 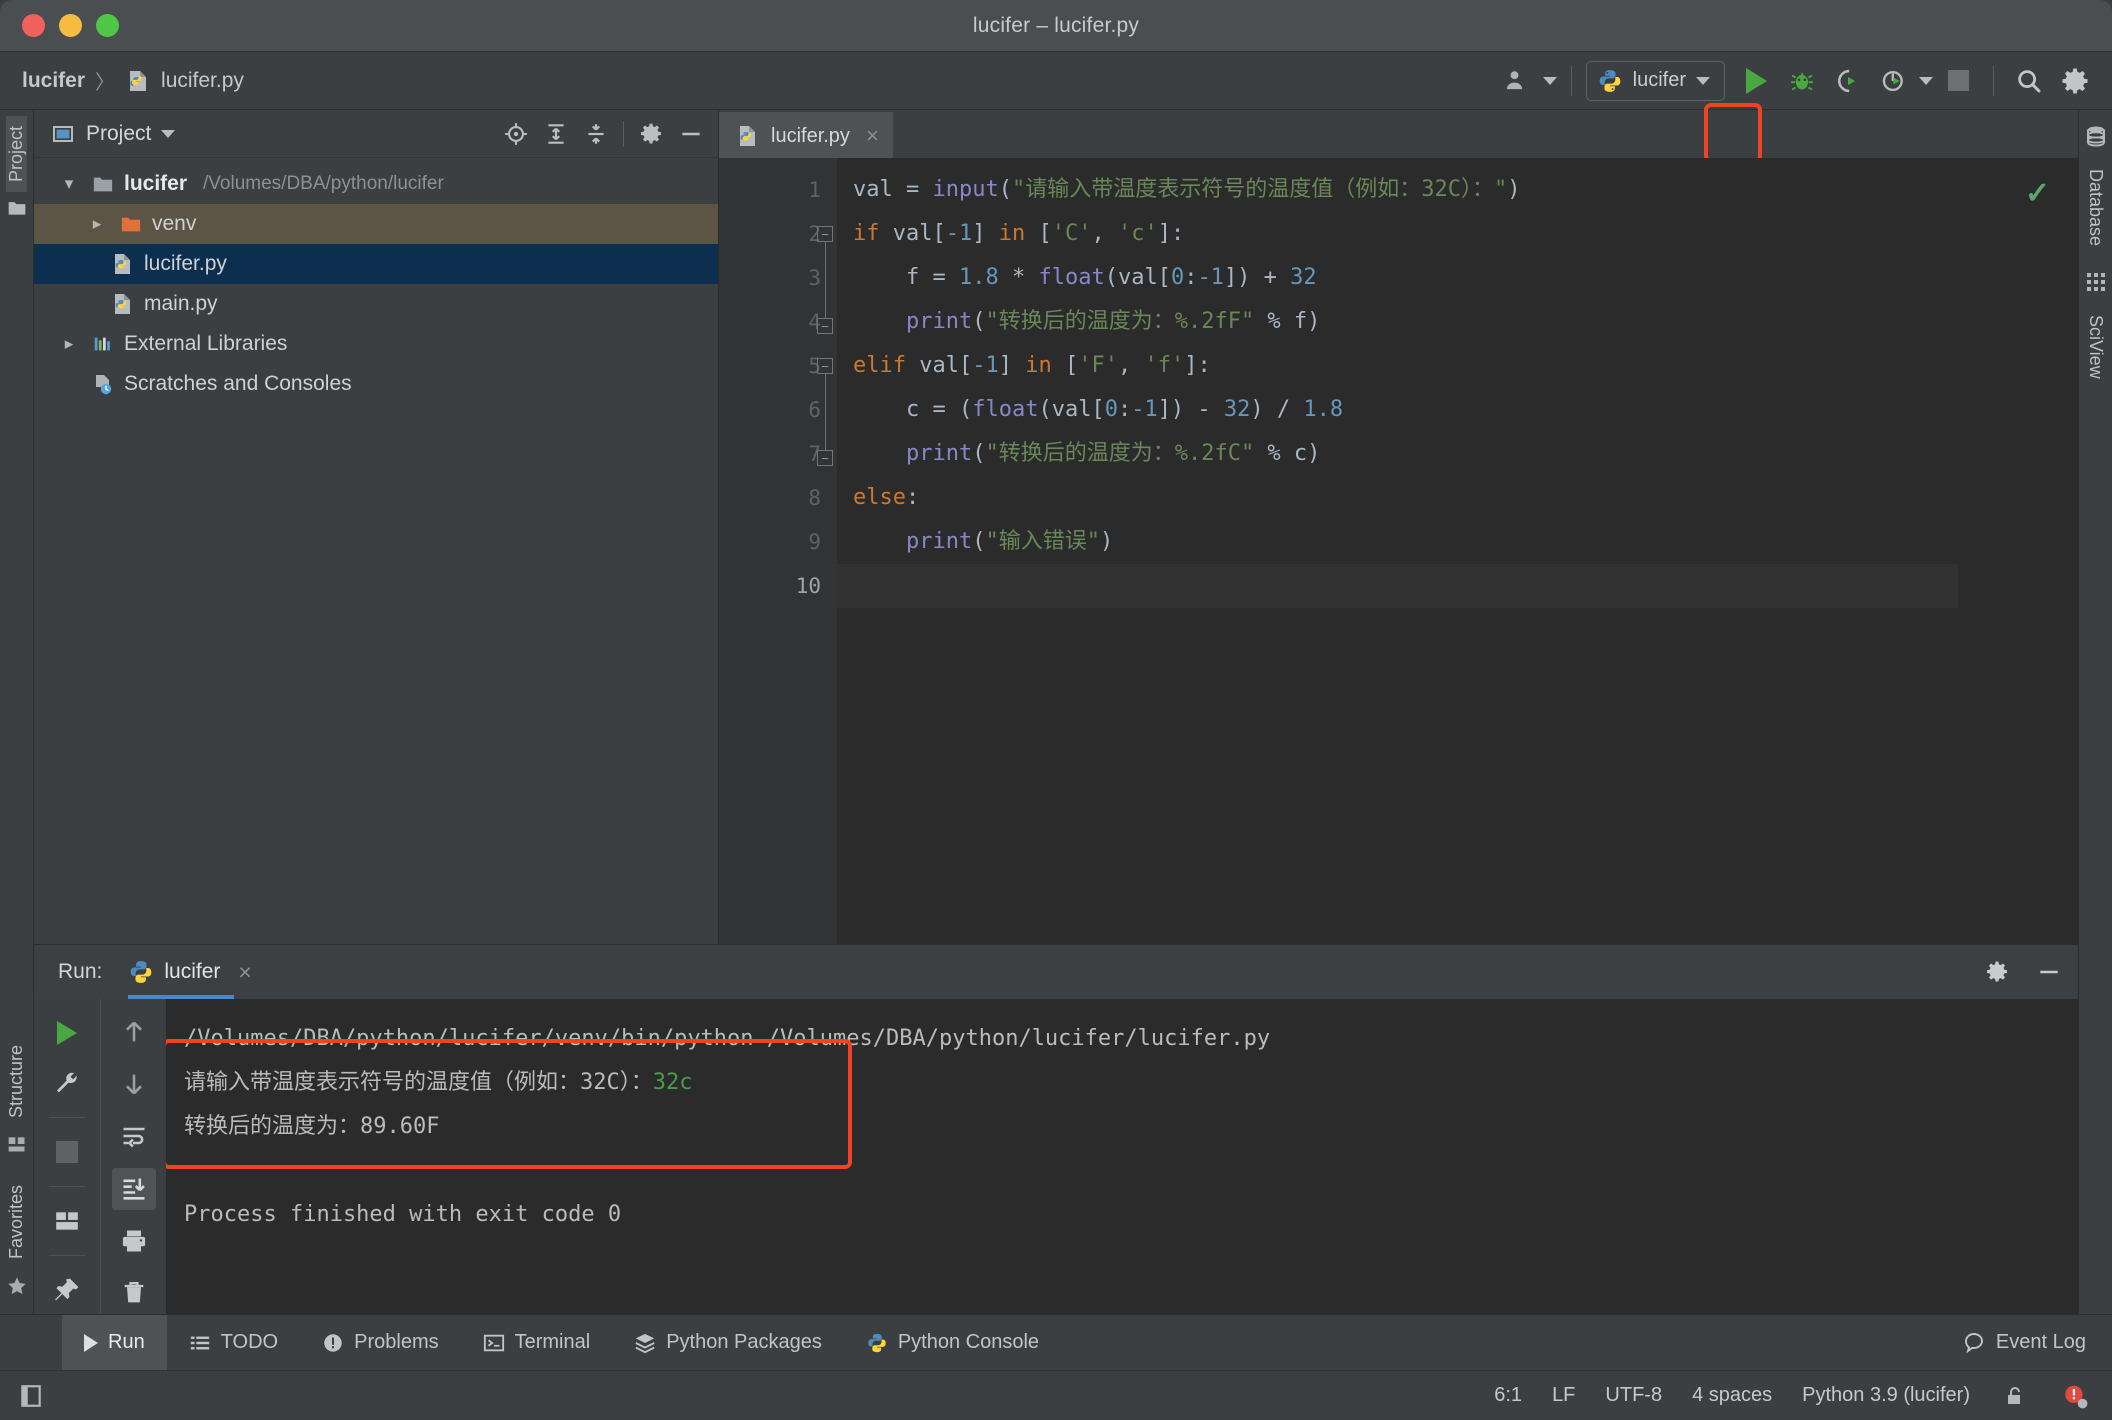 What do you see at coordinates (1894, 81) in the screenshot?
I see `profile-button` at bounding box center [1894, 81].